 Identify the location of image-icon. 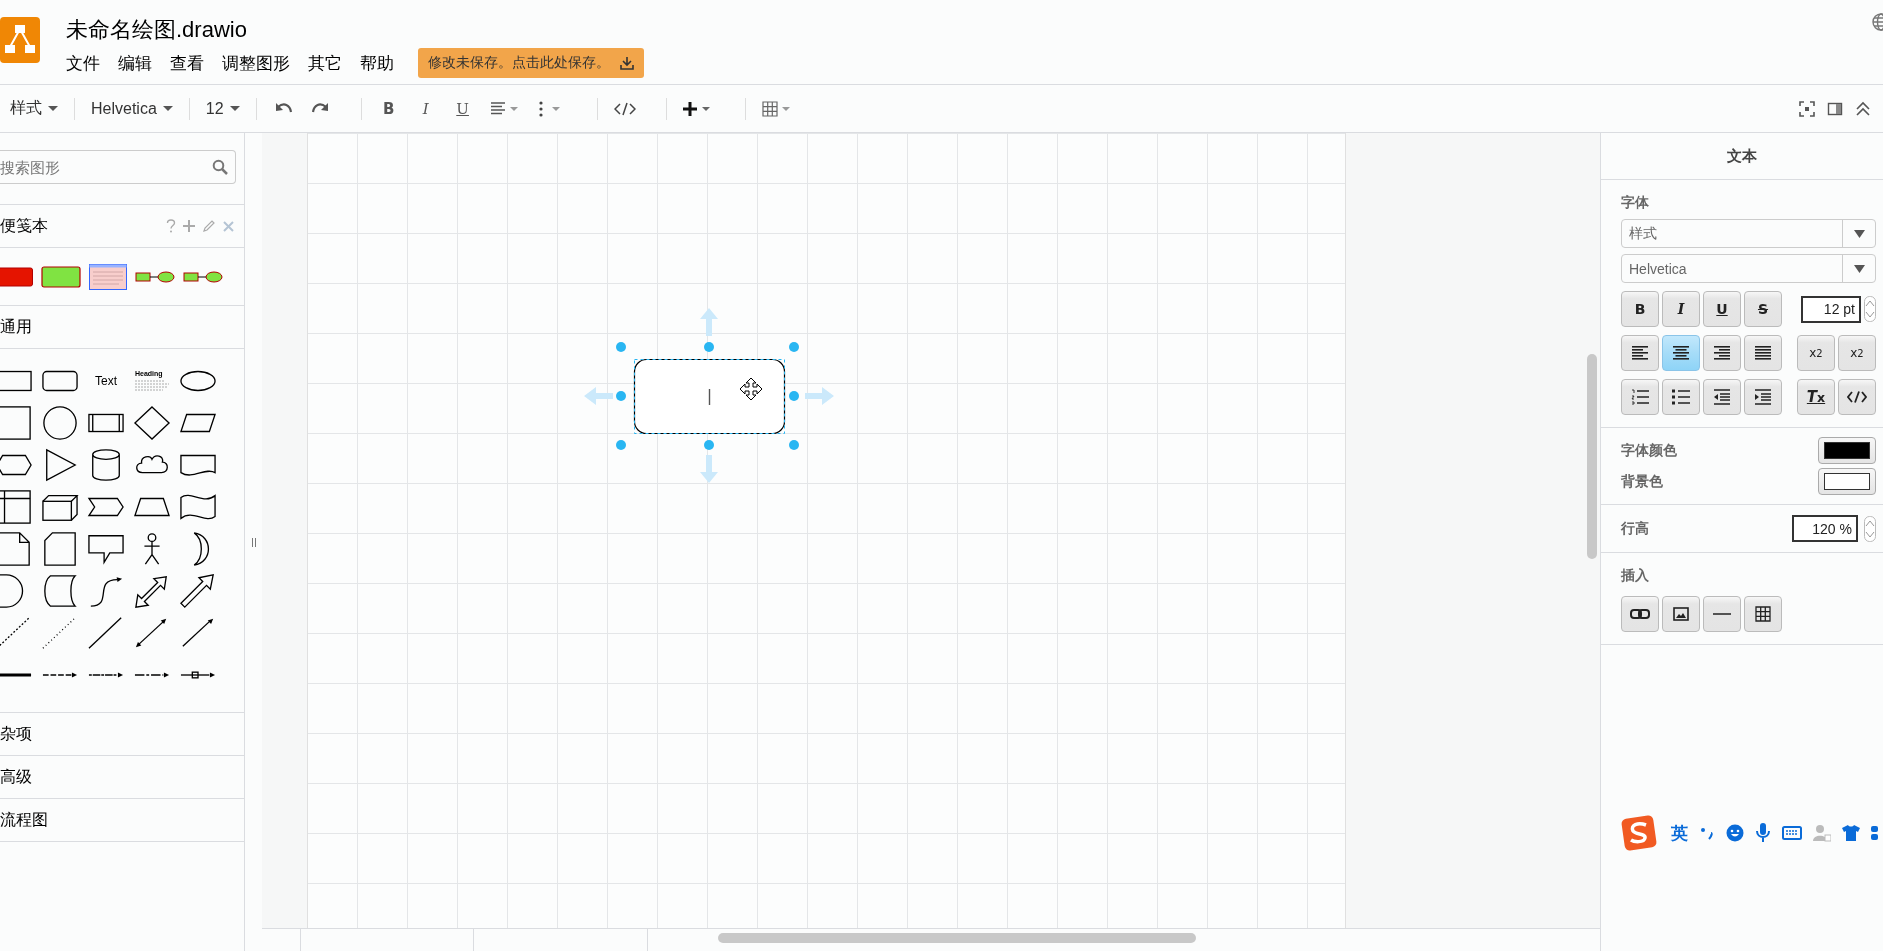
(1681, 614).